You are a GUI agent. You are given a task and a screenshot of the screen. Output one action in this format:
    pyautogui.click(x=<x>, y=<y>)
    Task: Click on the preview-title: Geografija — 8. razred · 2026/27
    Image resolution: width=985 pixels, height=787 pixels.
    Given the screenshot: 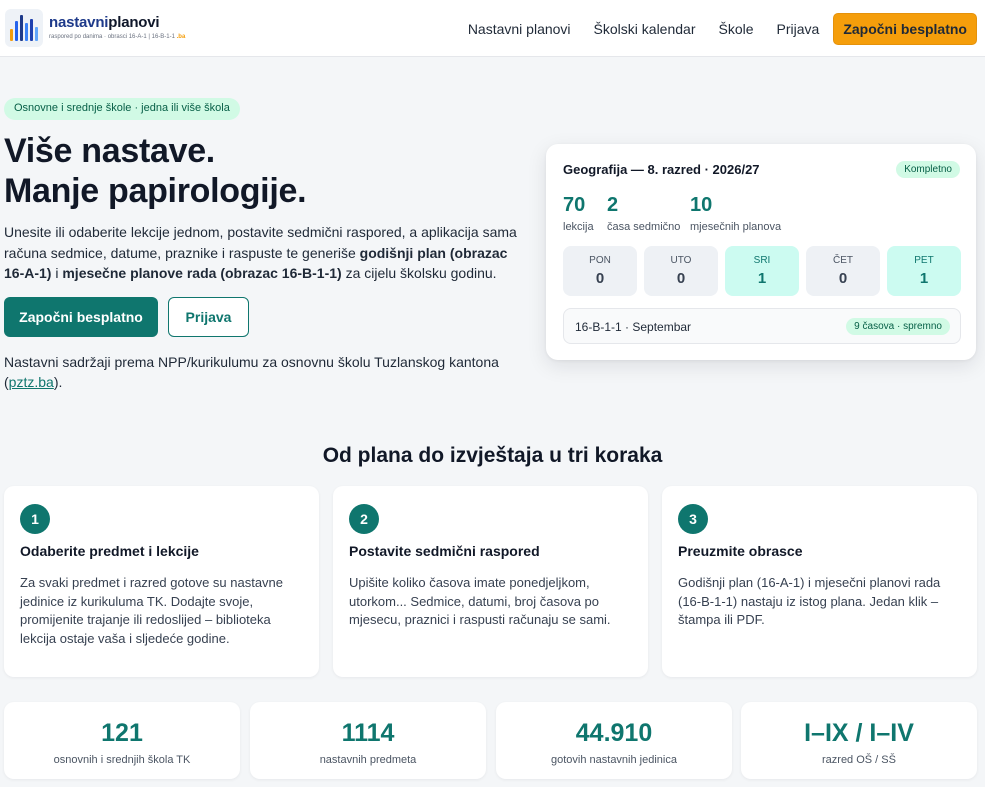 What is the action you would take?
    pyautogui.click(x=661, y=169)
    